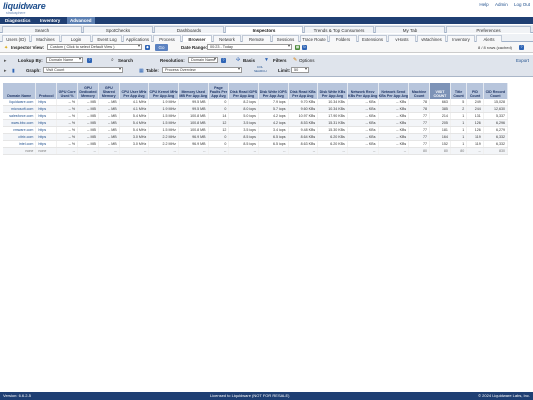 This screenshot has height=400, width=533. What do you see at coordinates (266, 60) in the screenshot?
I see `filter-icon: ▼` at bounding box center [266, 60].